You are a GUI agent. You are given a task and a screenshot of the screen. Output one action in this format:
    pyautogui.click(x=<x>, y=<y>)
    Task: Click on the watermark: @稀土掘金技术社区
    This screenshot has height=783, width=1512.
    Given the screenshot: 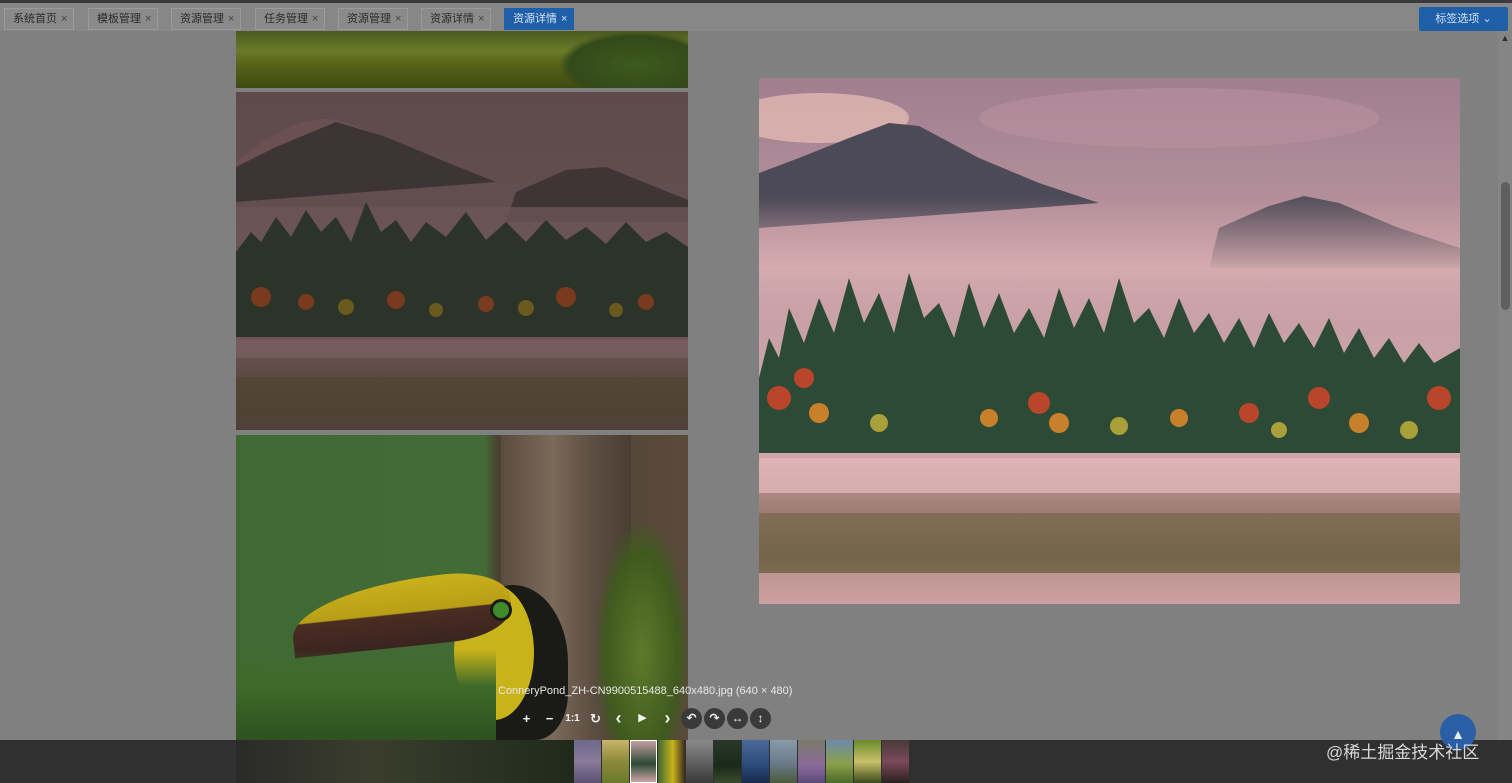 What is the action you would take?
    pyautogui.click(x=1403, y=752)
    